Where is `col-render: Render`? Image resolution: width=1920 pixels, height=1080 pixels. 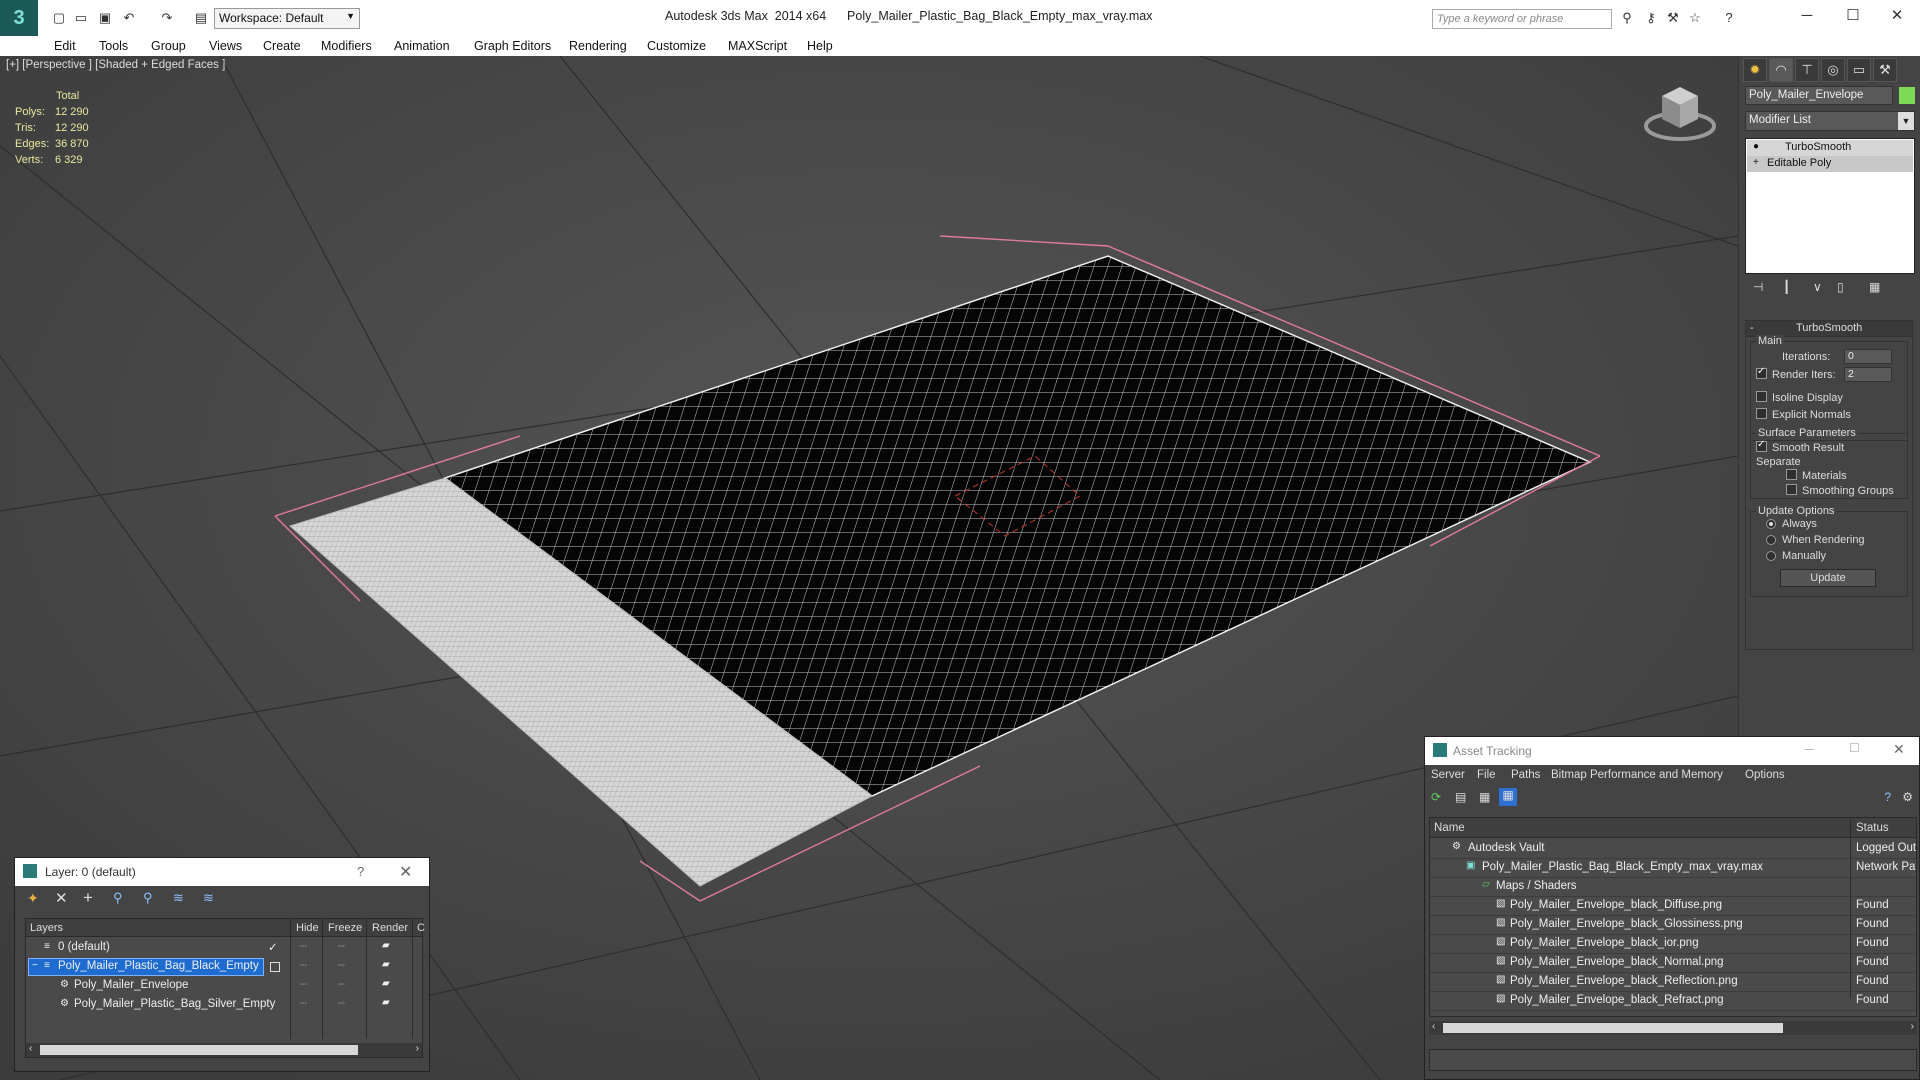 col-render: Render is located at coordinates (390, 928).